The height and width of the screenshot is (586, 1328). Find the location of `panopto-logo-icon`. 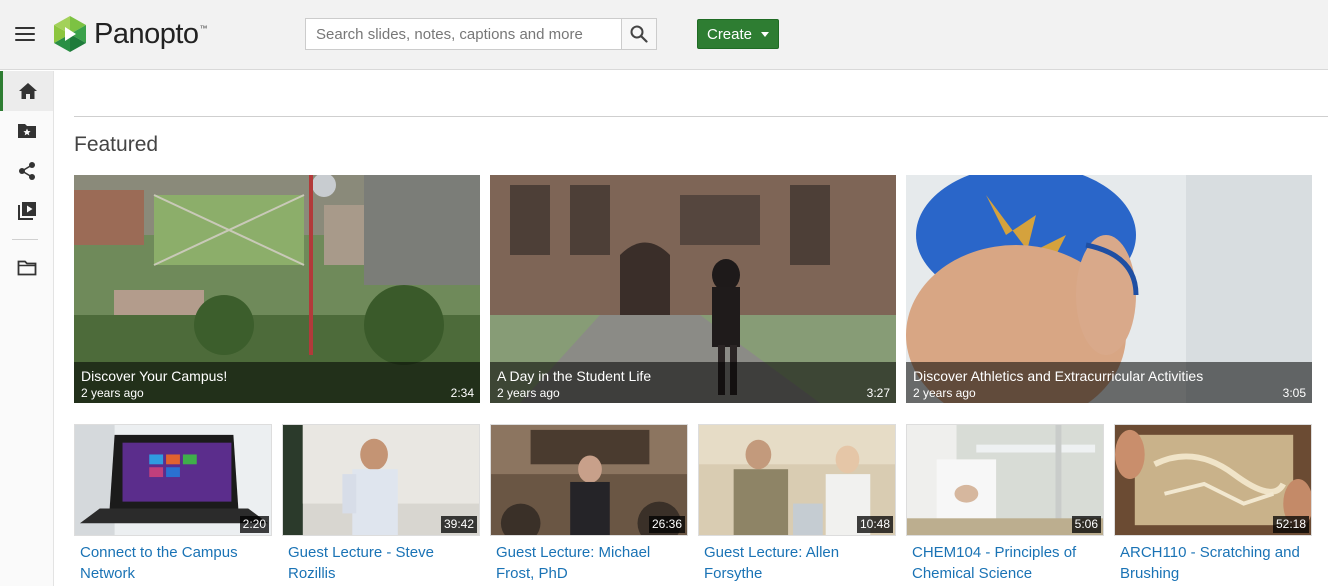

panopto-logo-icon is located at coordinates (70, 34).